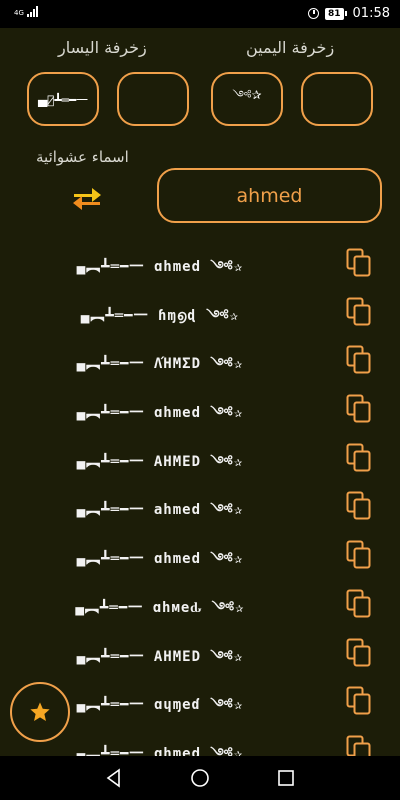 This screenshot has height=800, width=400. What do you see at coordinates (286, 778) in the screenshot?
I see `recent-apps-icon` at bounding box center [286, 778].